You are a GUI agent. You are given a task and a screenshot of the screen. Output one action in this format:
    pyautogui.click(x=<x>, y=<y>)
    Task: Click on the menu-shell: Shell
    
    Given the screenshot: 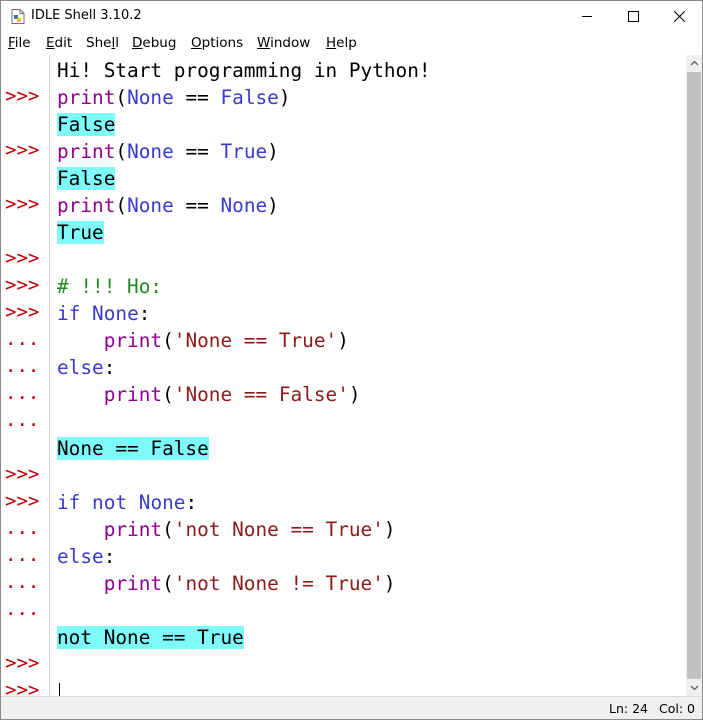 What is the action you would take?
    pyautogui.click(x=102, y=43)
    